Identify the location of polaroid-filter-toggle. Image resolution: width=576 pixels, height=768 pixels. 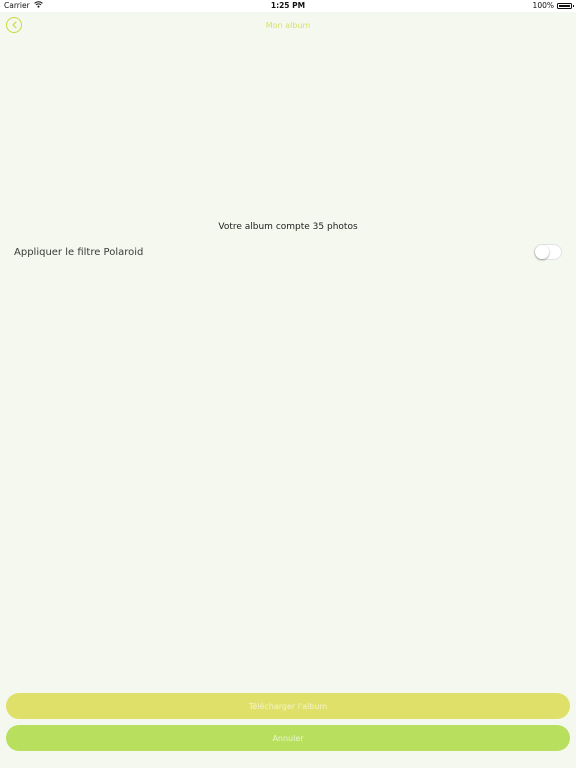
(548, 252).